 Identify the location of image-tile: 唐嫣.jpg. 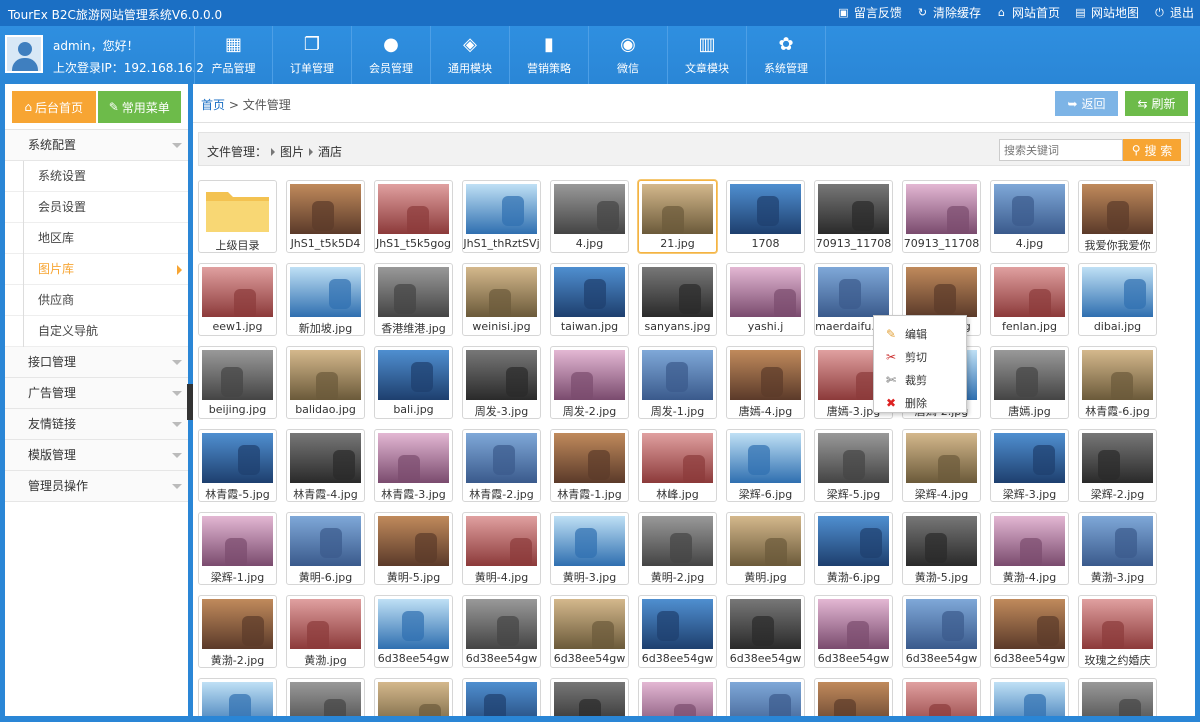
(1029, 382).